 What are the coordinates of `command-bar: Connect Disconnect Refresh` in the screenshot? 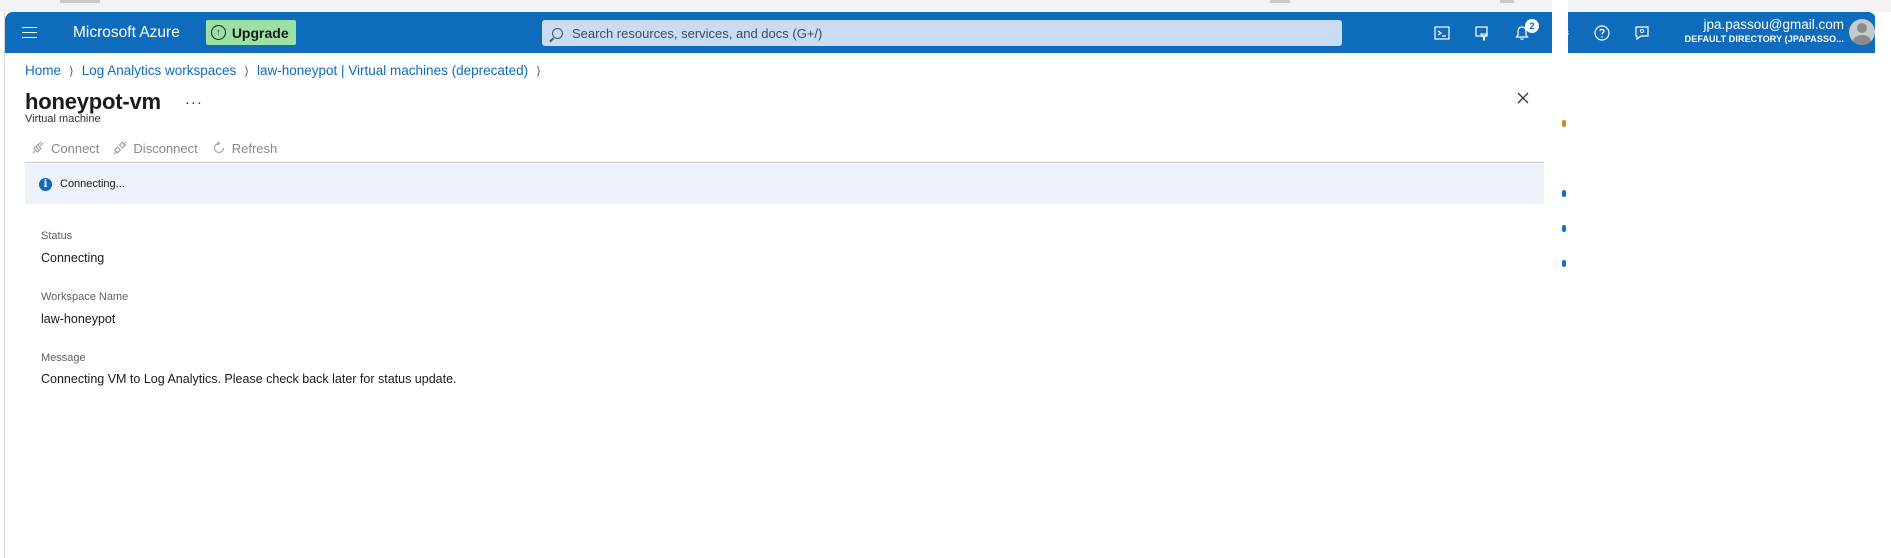 It's located at (161, 148).